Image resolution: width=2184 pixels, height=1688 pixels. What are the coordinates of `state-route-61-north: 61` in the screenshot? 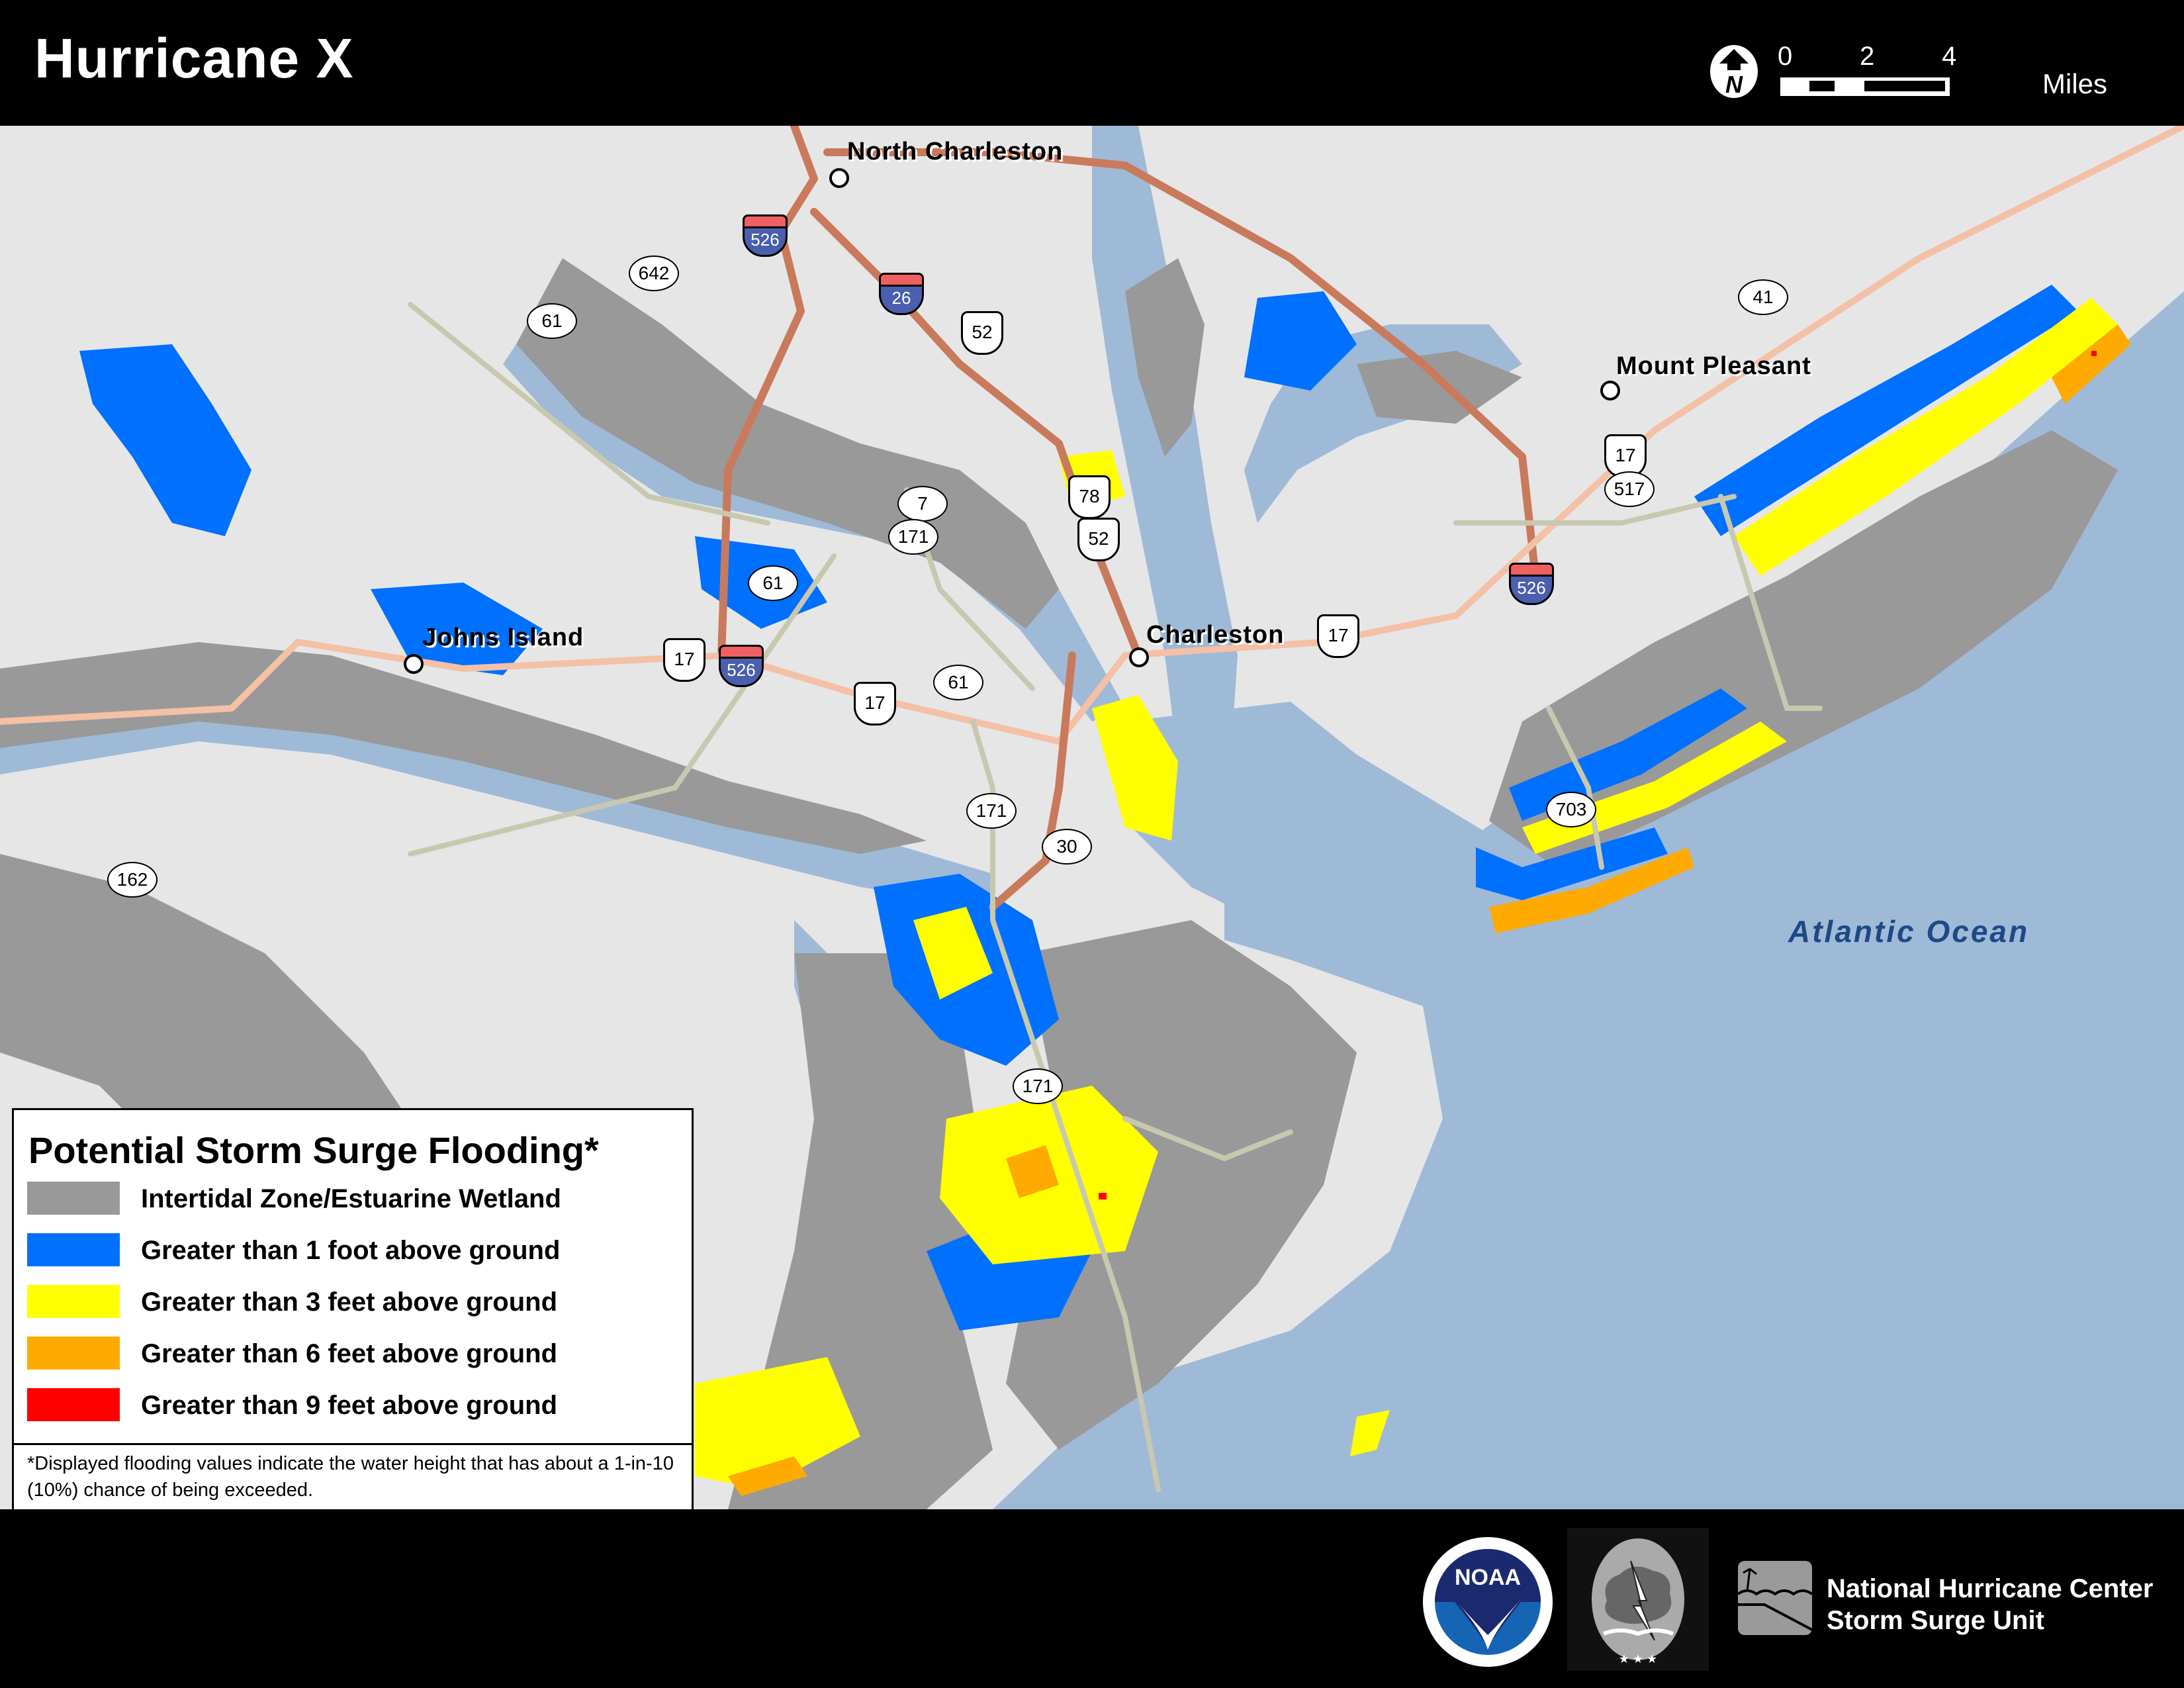 It's located at (552, 321).